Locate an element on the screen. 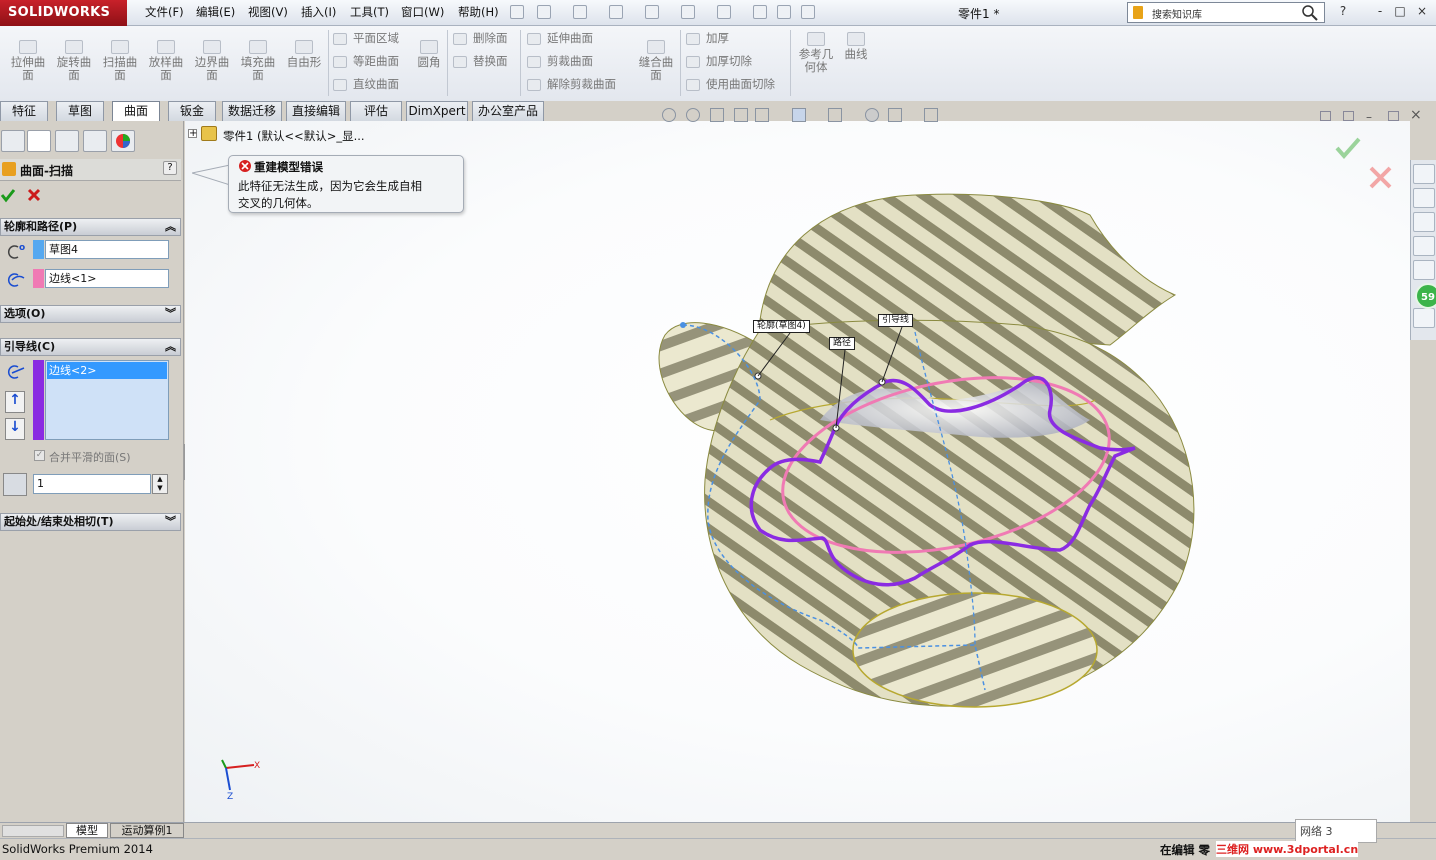 This screenshot has width=1436, height=860. guide-list-item: 边线<2> is located at coordinates (107, 370).